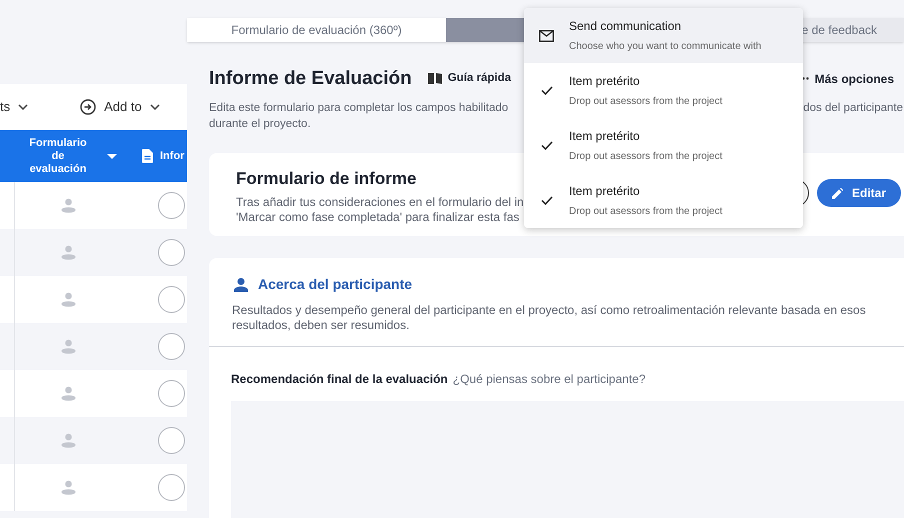 Image resolution: width=904 pixels, height=518 pixels. I want to click on card-text: Tras añadir tus consideraciones en el formulario del in, so click(380, 202).